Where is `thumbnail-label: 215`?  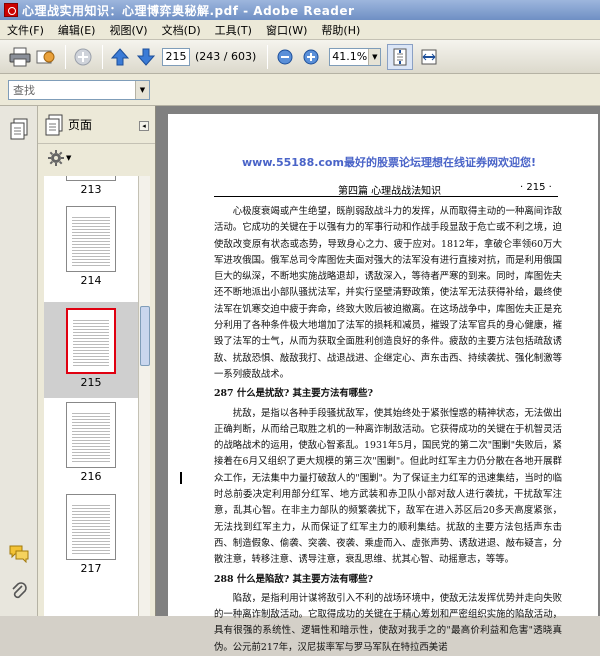
thumbnail-label: 215 is located at coordinates (91, 382).